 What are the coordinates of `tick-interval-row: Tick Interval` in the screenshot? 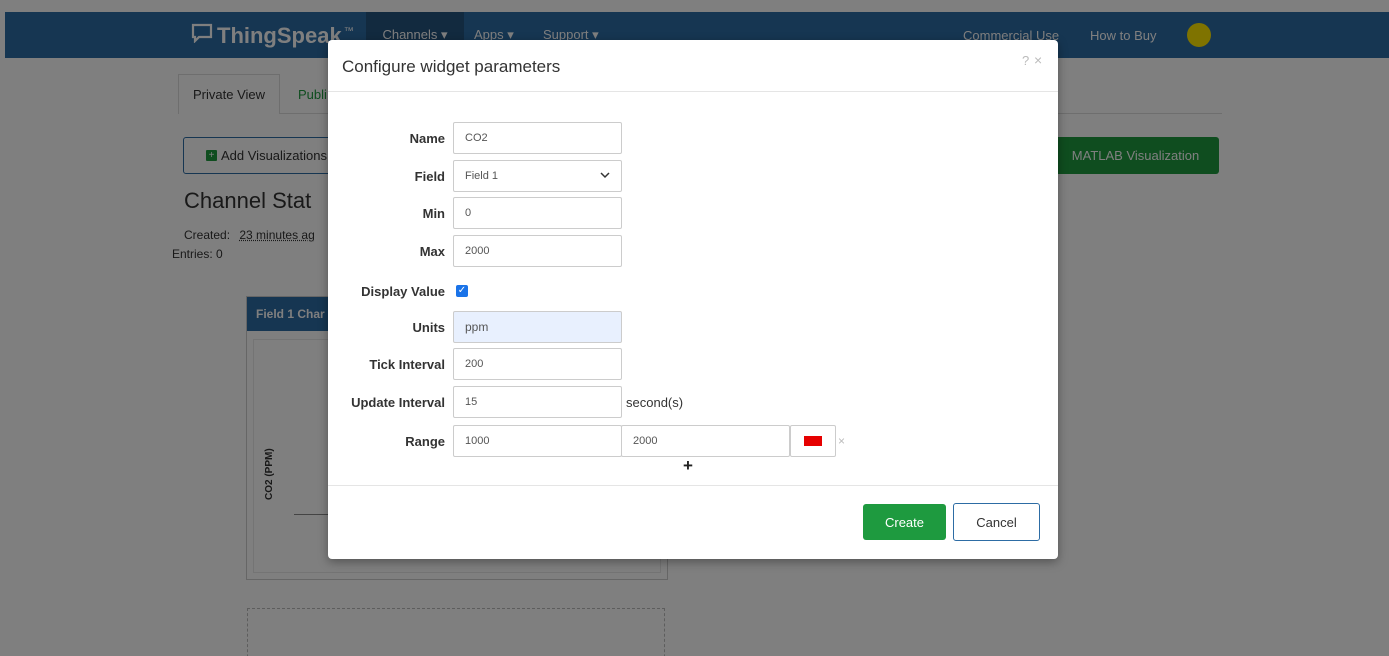 It's located at (693, 364).